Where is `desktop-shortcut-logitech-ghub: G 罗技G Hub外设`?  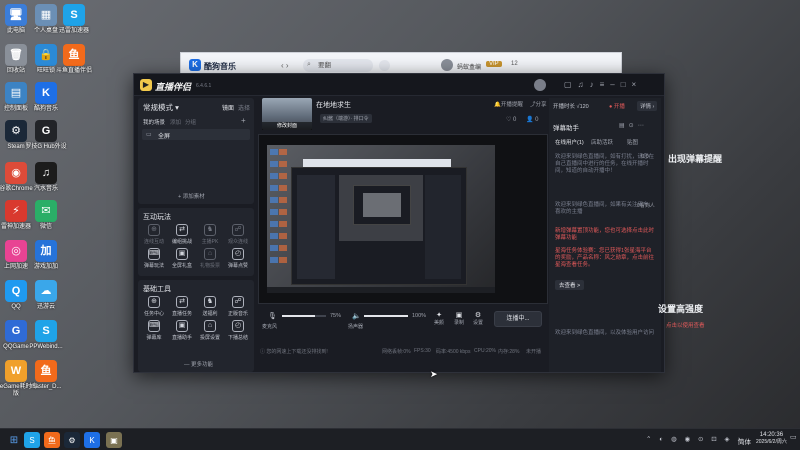
desktop-shortcut-logitech-ghub: G 罗技G Hub外设 is located at coordinates (46, 135).